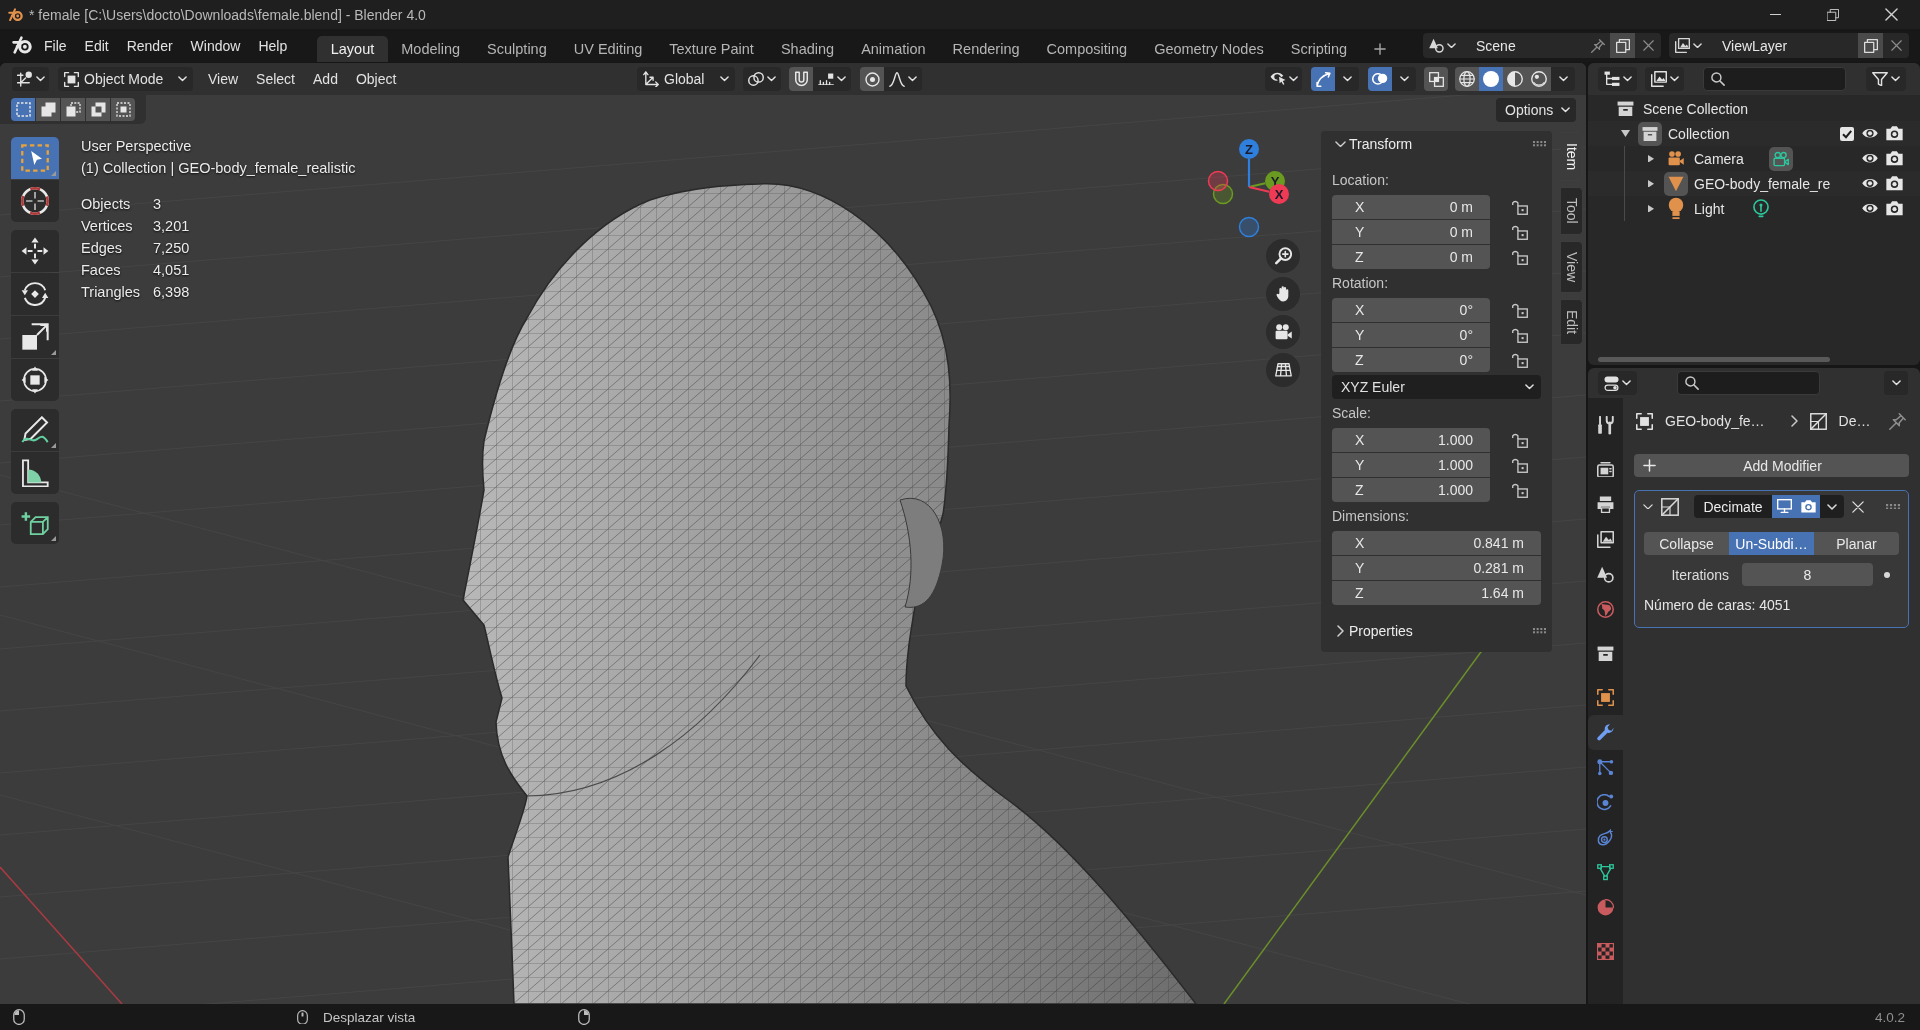 This screenshot has width=1920, height=1030. What do you see at coordinates (1622, 45) in the screenshot?
I see `new-scene-button` at bounding box center [1622, 45].